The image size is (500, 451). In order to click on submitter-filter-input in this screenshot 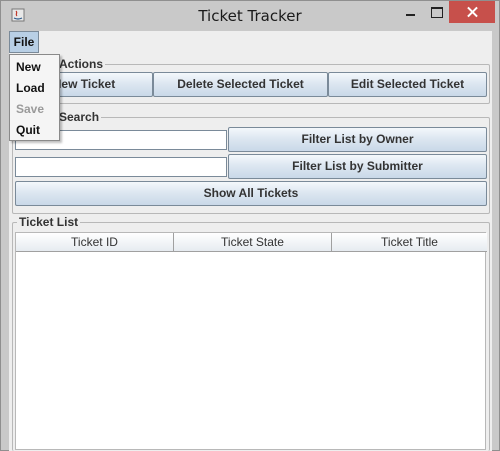, I will do `click(121, 167)`.